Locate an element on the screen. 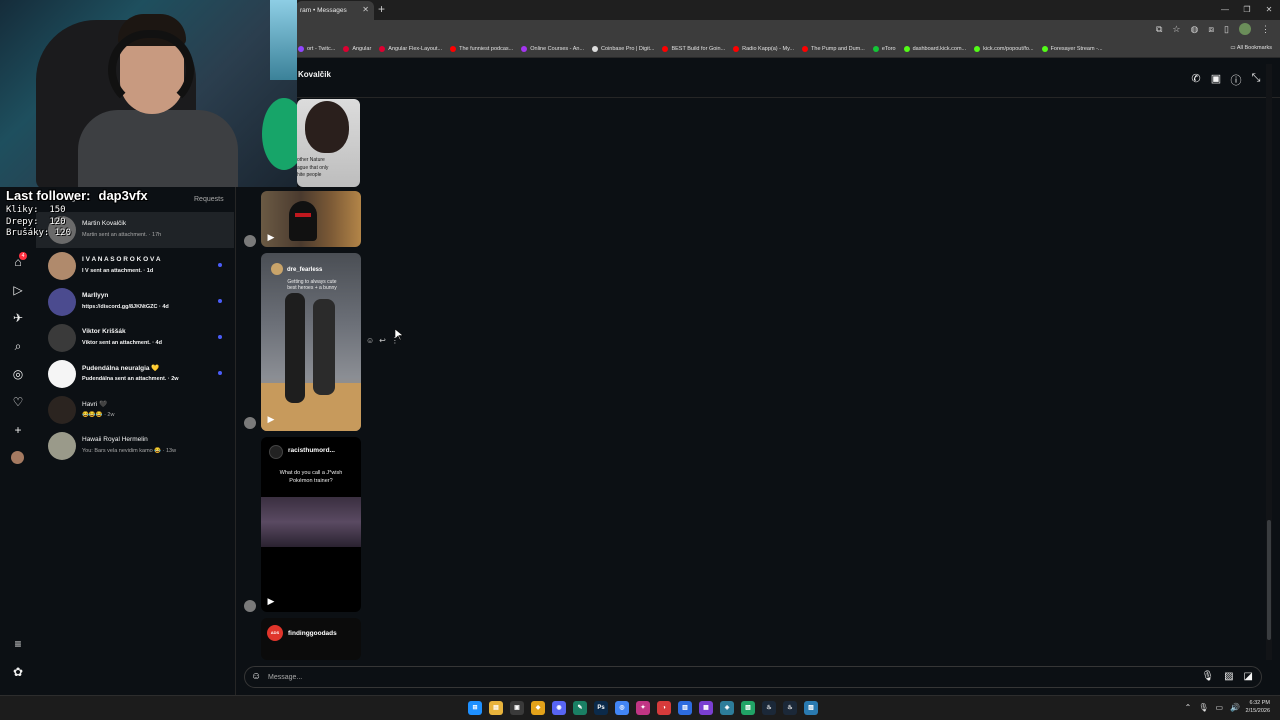  react-icon: ☺ is located at coordinates (370, 340).